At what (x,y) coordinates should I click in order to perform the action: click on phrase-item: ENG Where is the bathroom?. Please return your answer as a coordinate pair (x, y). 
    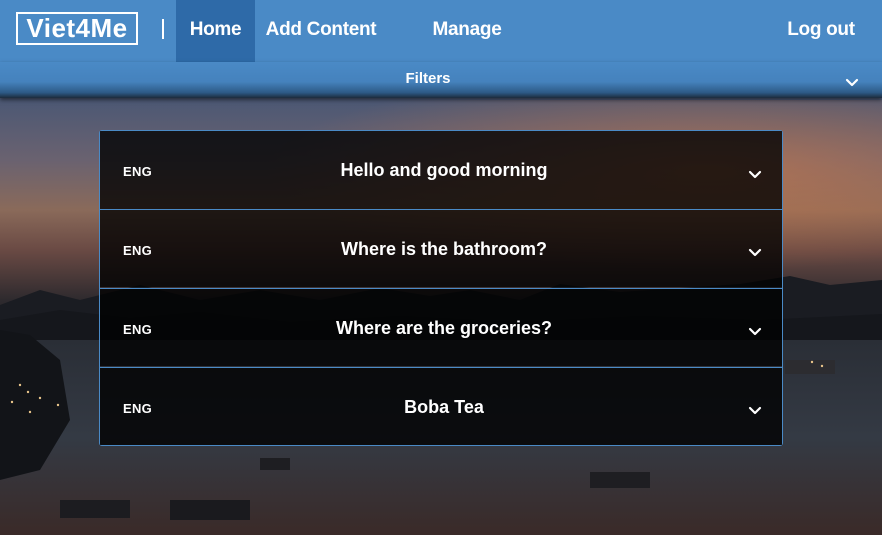
    Looking at the image, I should click on (441, 248).